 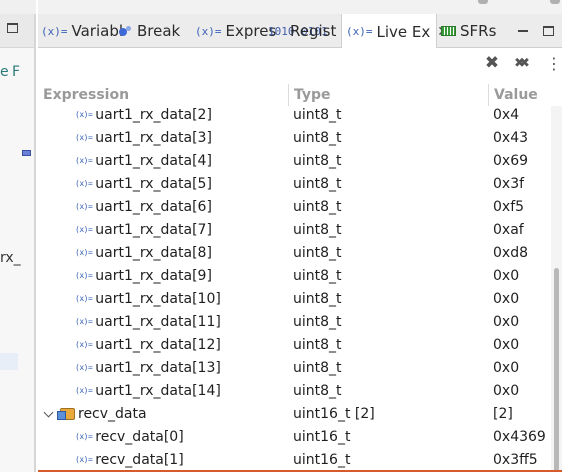 I want to click on tab-label: SFRs, so click(x=478, y=31).